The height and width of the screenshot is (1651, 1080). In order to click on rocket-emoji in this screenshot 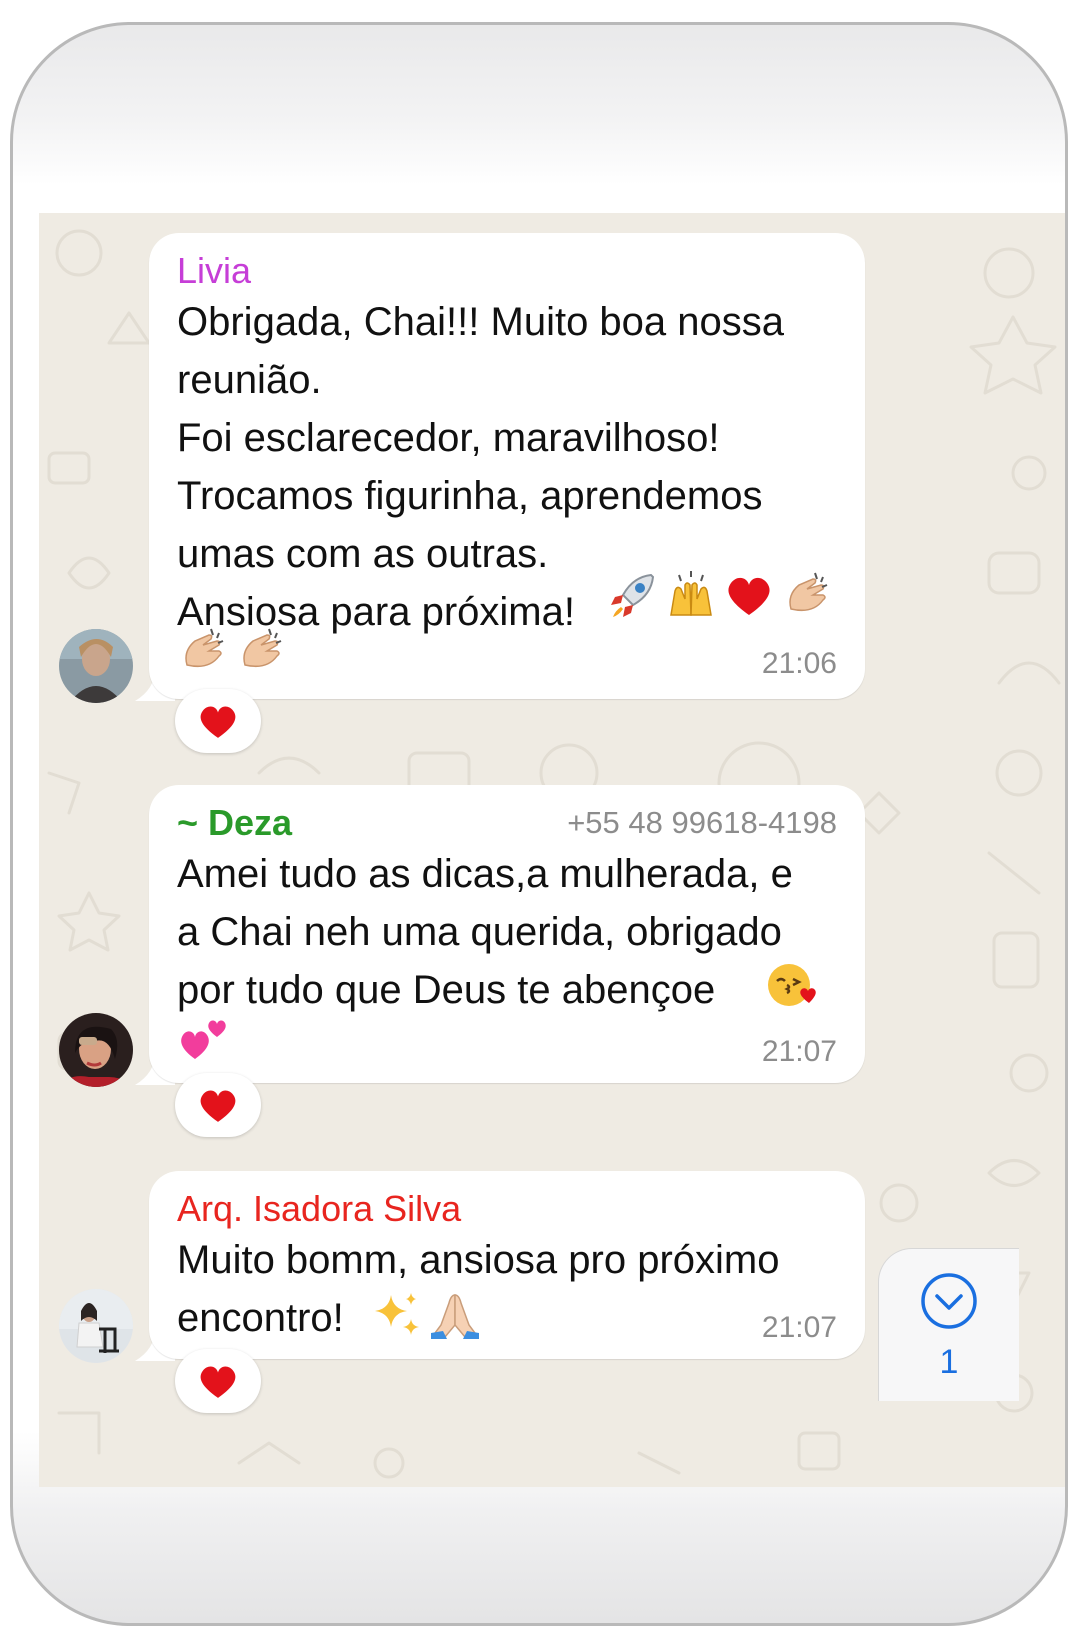, I will do `click(633, 595)`.